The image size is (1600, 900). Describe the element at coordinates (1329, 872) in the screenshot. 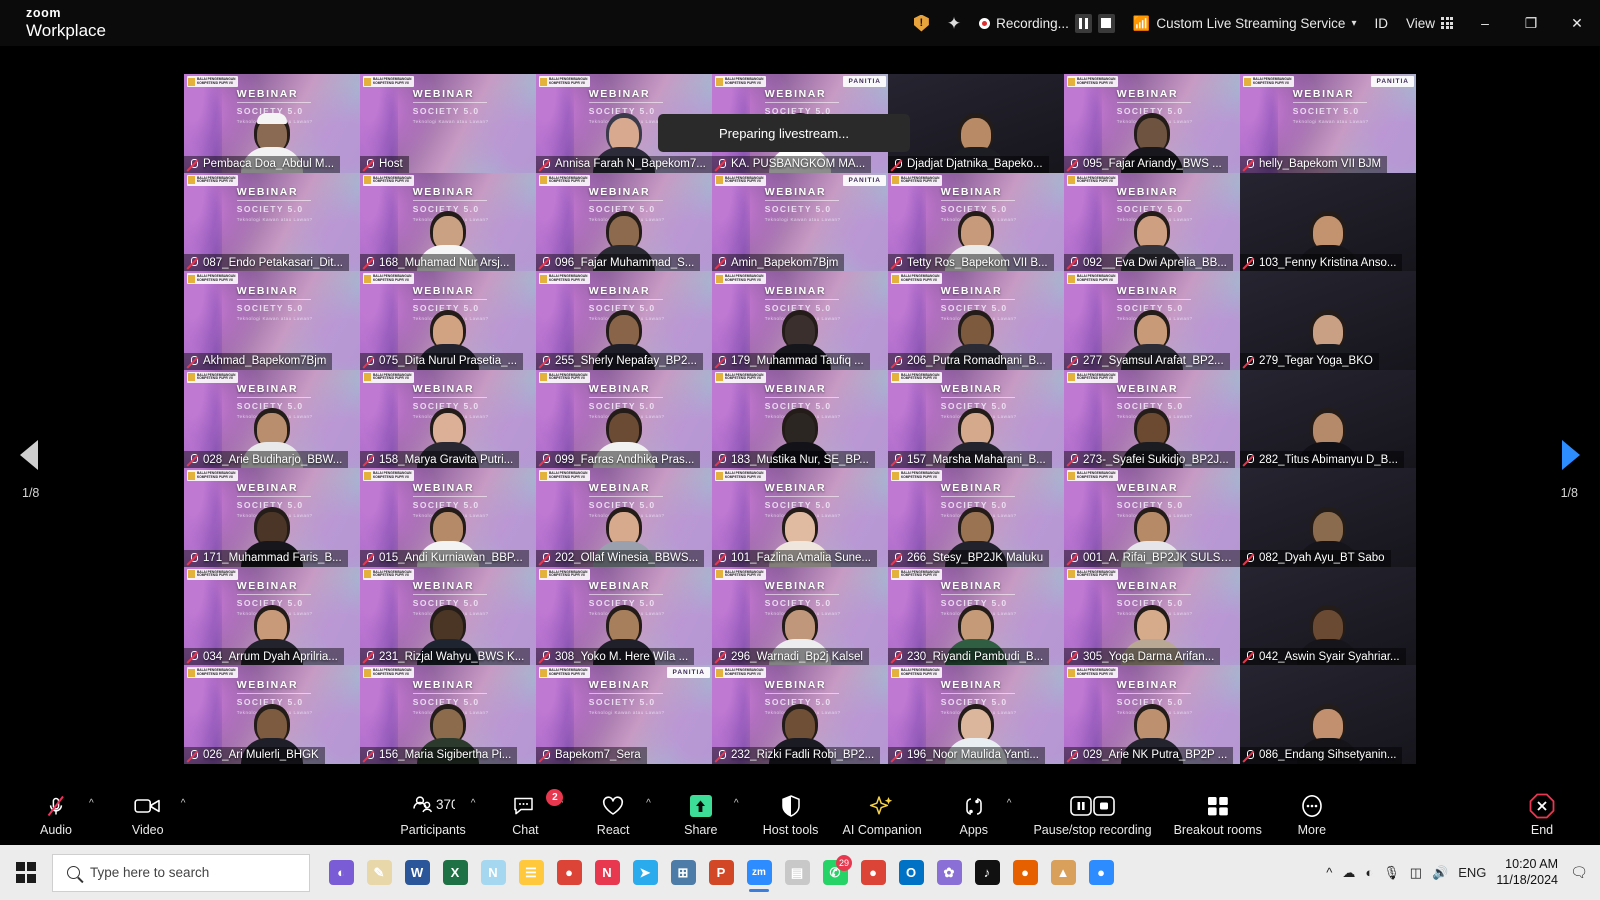

I see `show-hidden-icons-button: ^` at that location.